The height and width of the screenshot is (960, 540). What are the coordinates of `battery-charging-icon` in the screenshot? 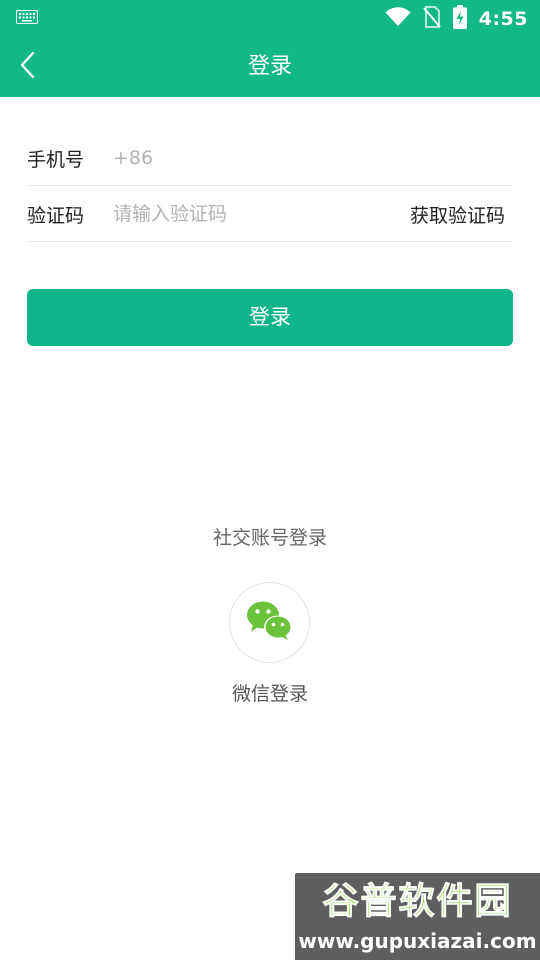 It's located at (459, 18).